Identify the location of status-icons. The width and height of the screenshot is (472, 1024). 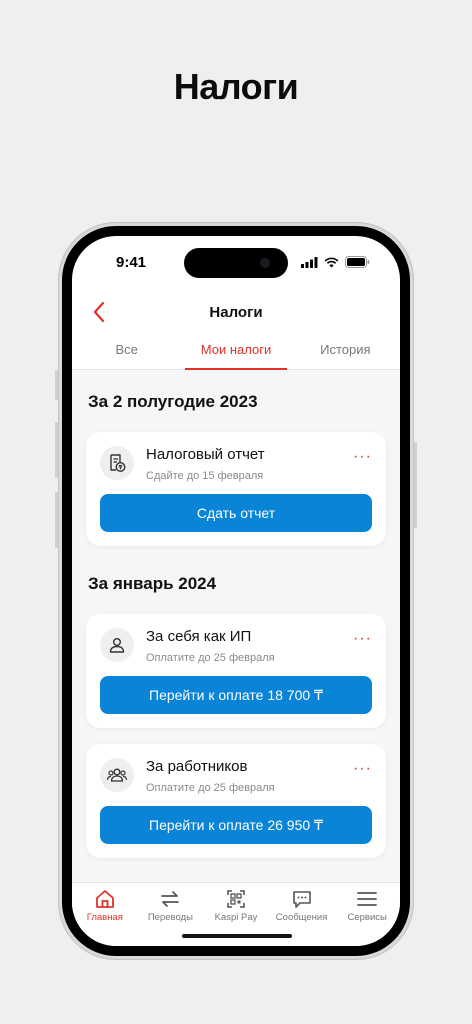
(335, 262).